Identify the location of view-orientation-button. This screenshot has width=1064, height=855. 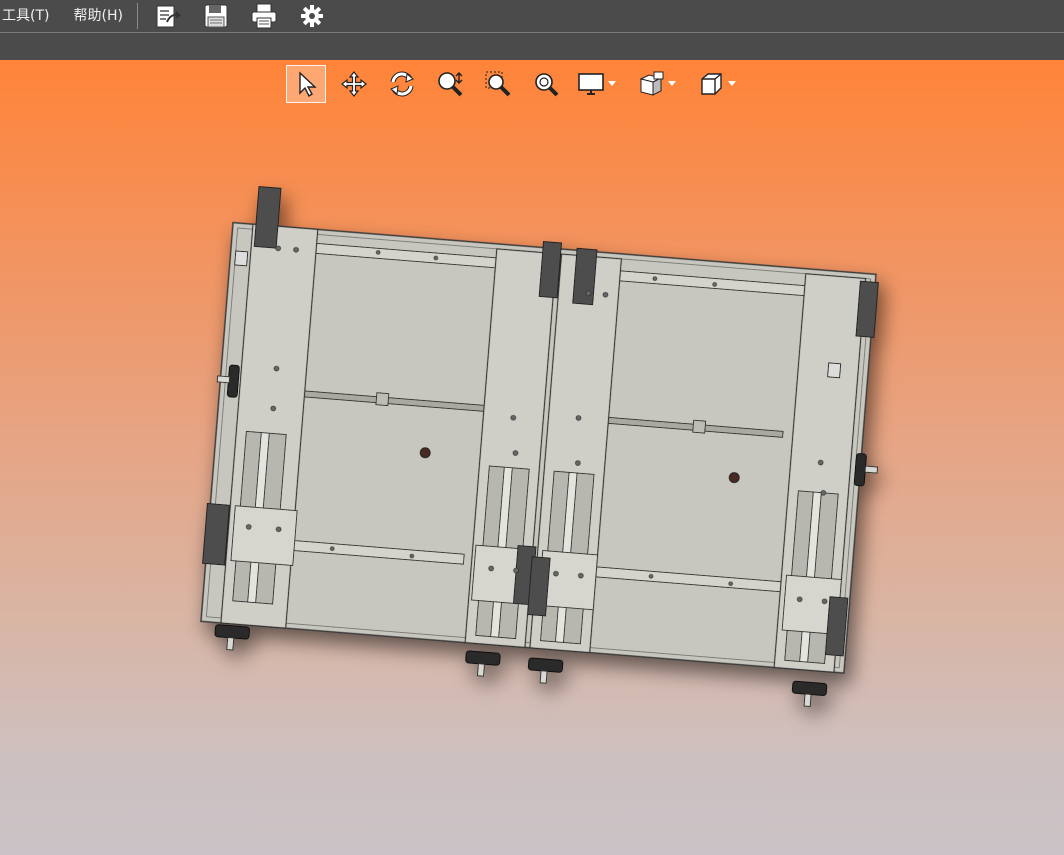
(711, 84).